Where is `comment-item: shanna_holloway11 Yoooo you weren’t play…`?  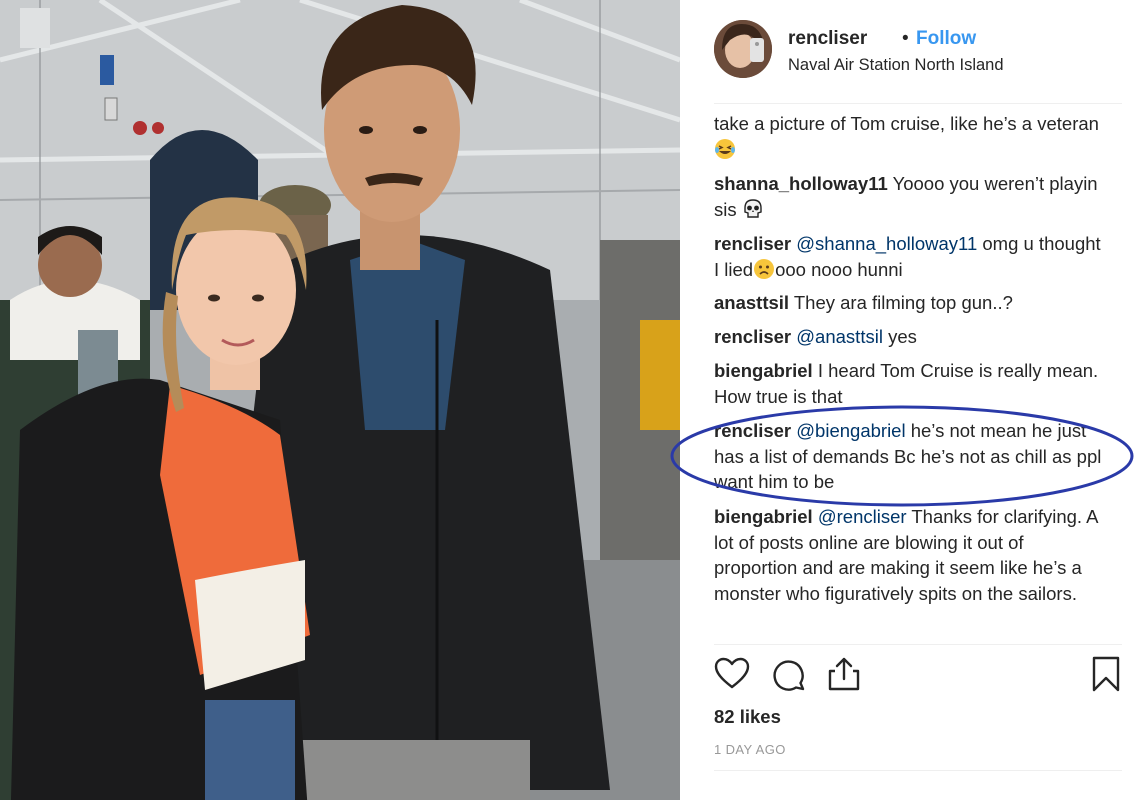 comment-item: shanna_holloway11 Yoooo you weren’t play… is located at coordinates (910, 196).